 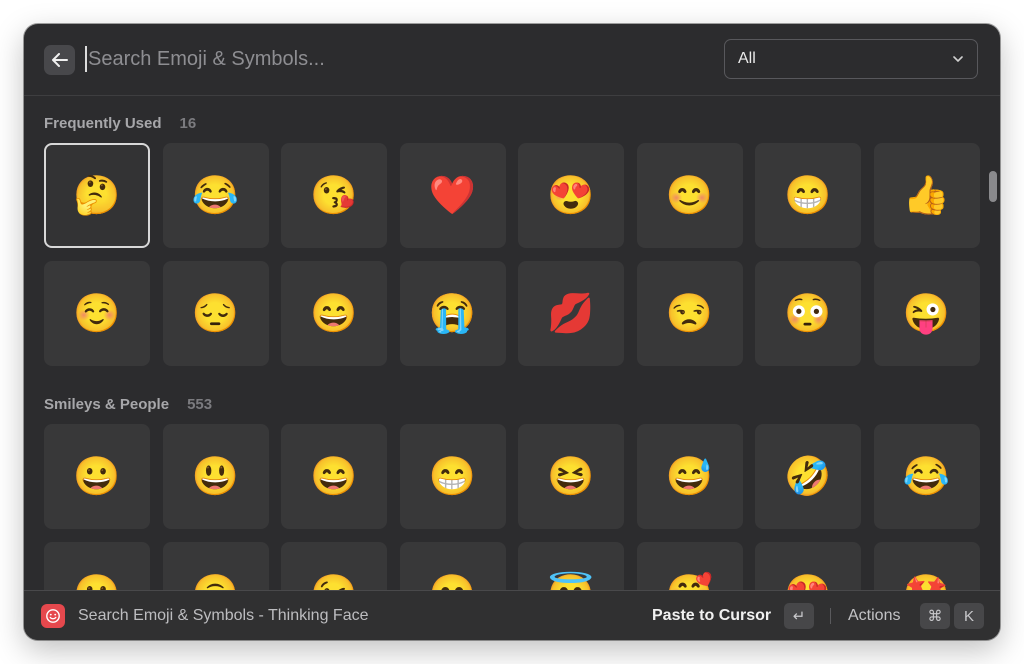 I want to click on emoji-tile: 😔, so click(x=215, y=313).